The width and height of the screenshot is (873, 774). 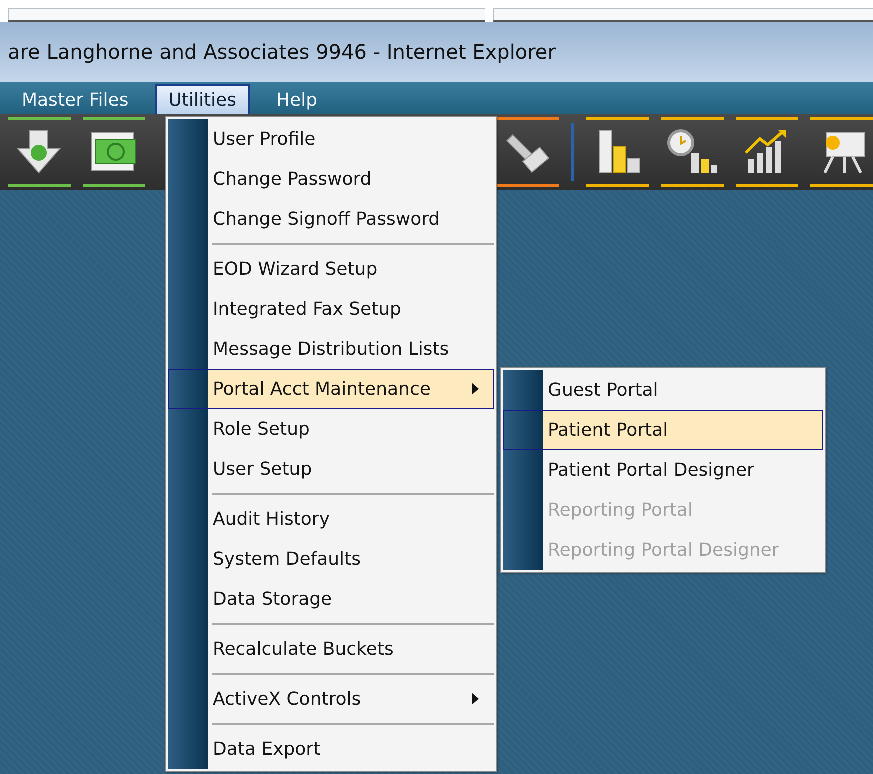 What do you see at coordinates (246, 15) in the screenshot?
I see `address-bar` at bounding box center [246, 15].